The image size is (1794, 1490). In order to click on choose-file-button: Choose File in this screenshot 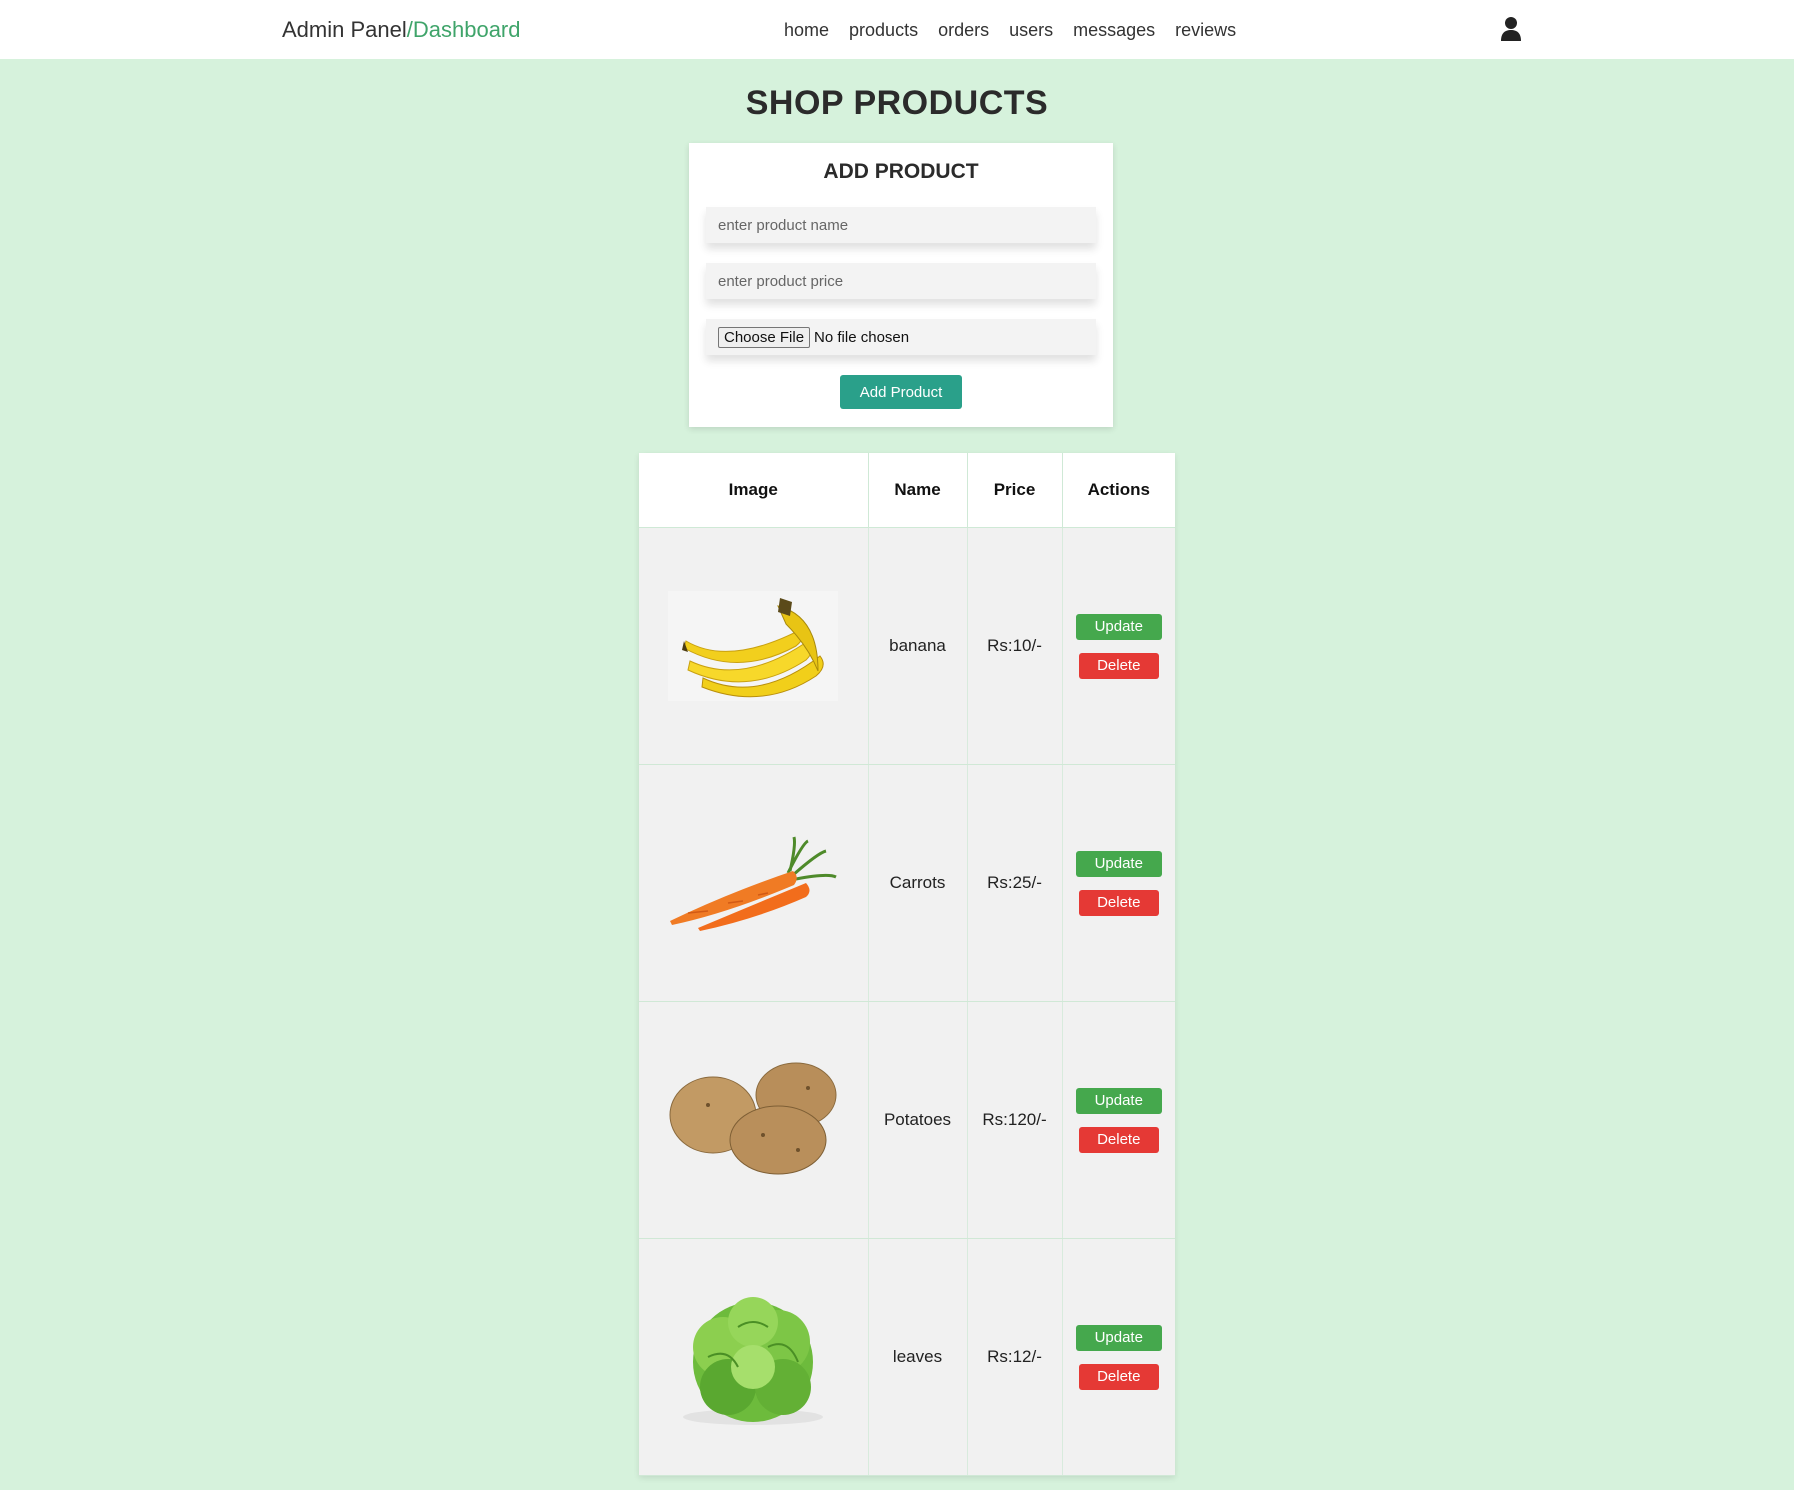, I will do `click(764, 337)`.